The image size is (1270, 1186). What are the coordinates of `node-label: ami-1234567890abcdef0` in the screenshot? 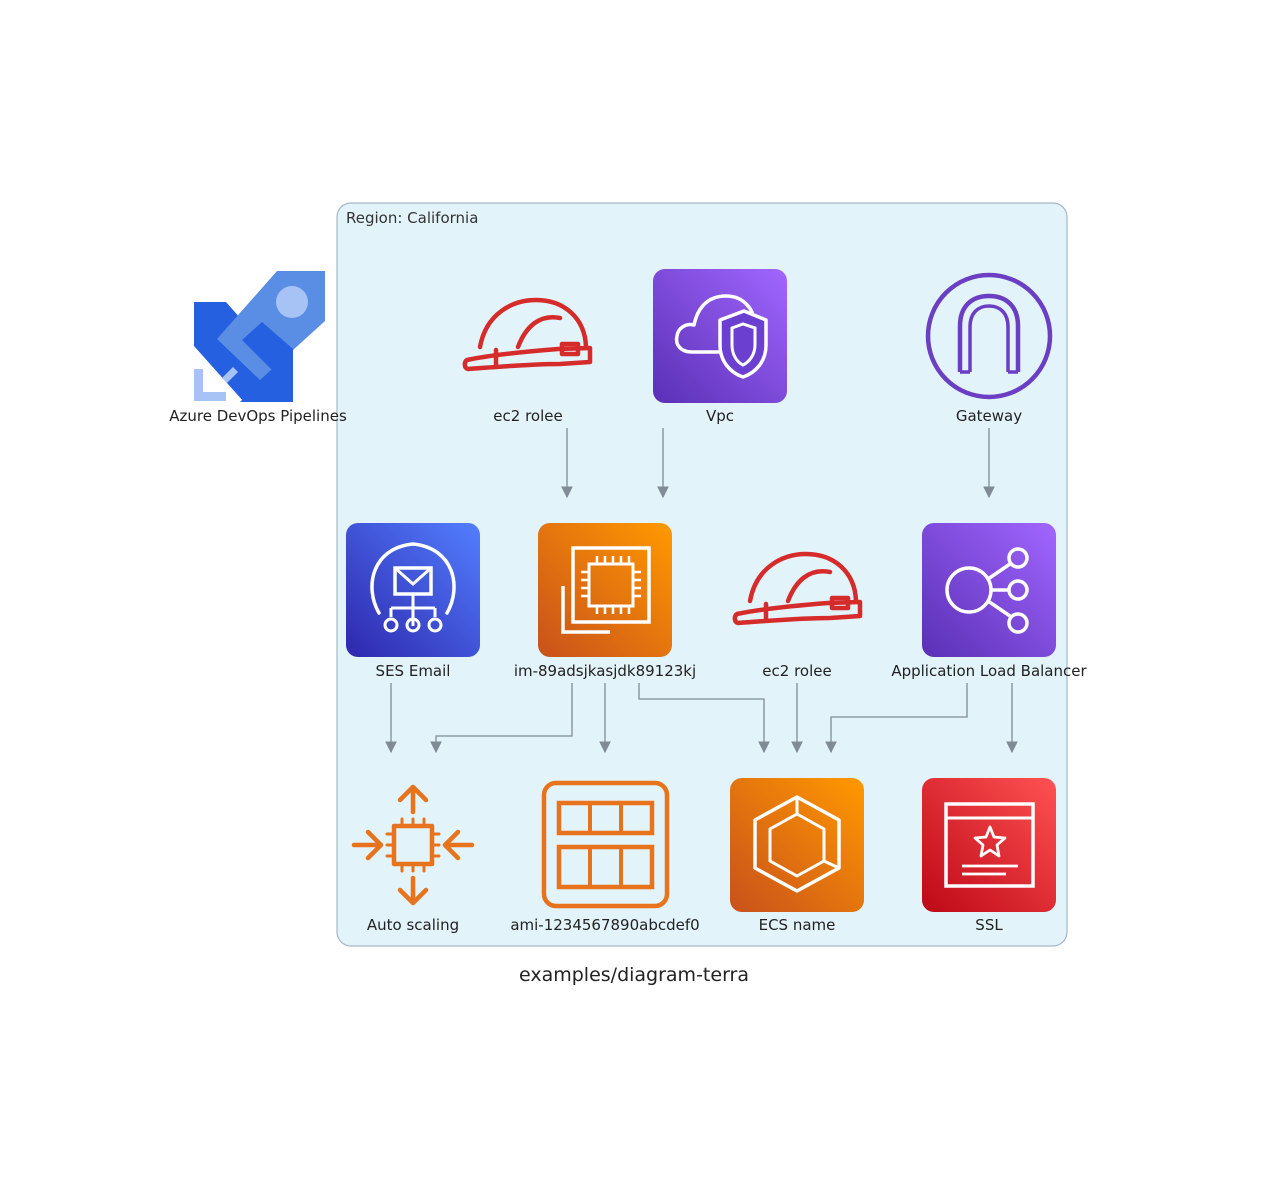 It's located at (604, 925).